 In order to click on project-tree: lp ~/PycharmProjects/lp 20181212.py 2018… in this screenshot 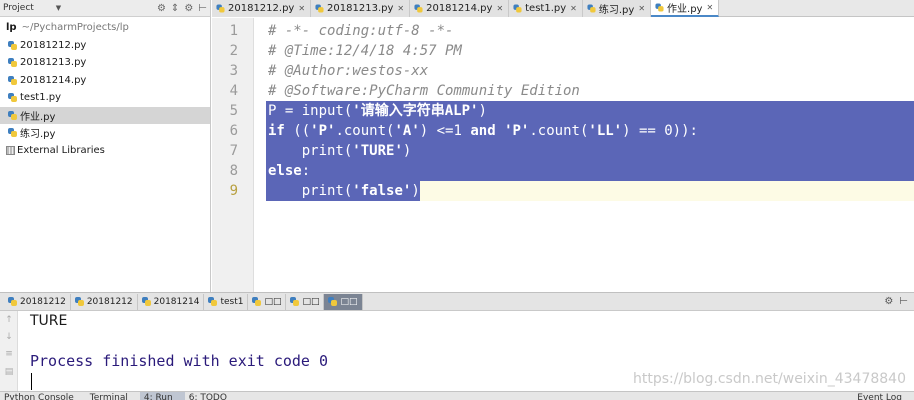, I will do `click(105, 88)`.